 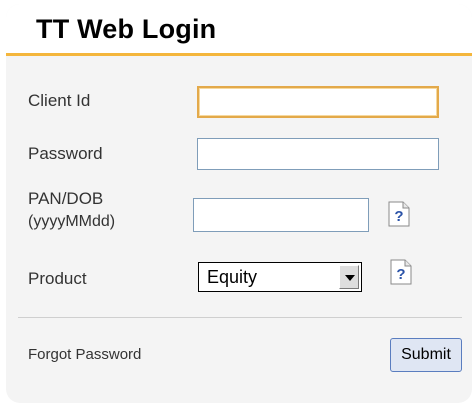 What do you see at coordinates (59, 100) in the screenshot?
I see `client-id-label: Client Id` at bounding box center [59, 100].